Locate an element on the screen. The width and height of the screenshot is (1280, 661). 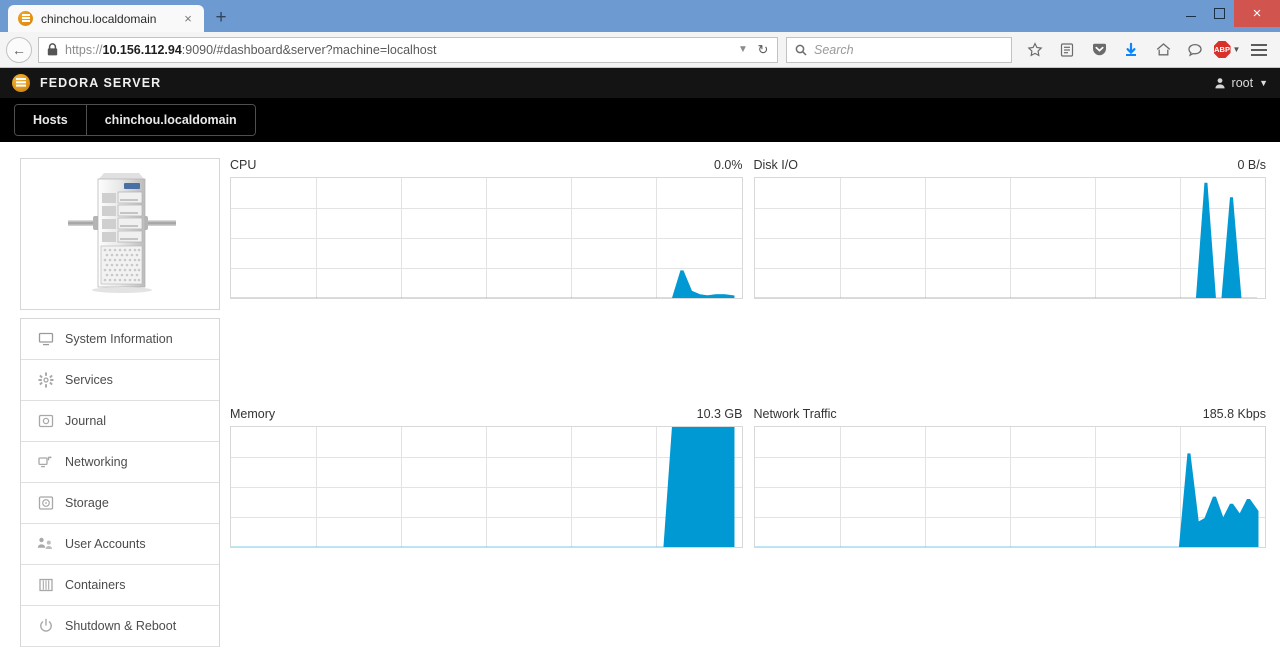
home-icon is located at coordinates (1163, 50).